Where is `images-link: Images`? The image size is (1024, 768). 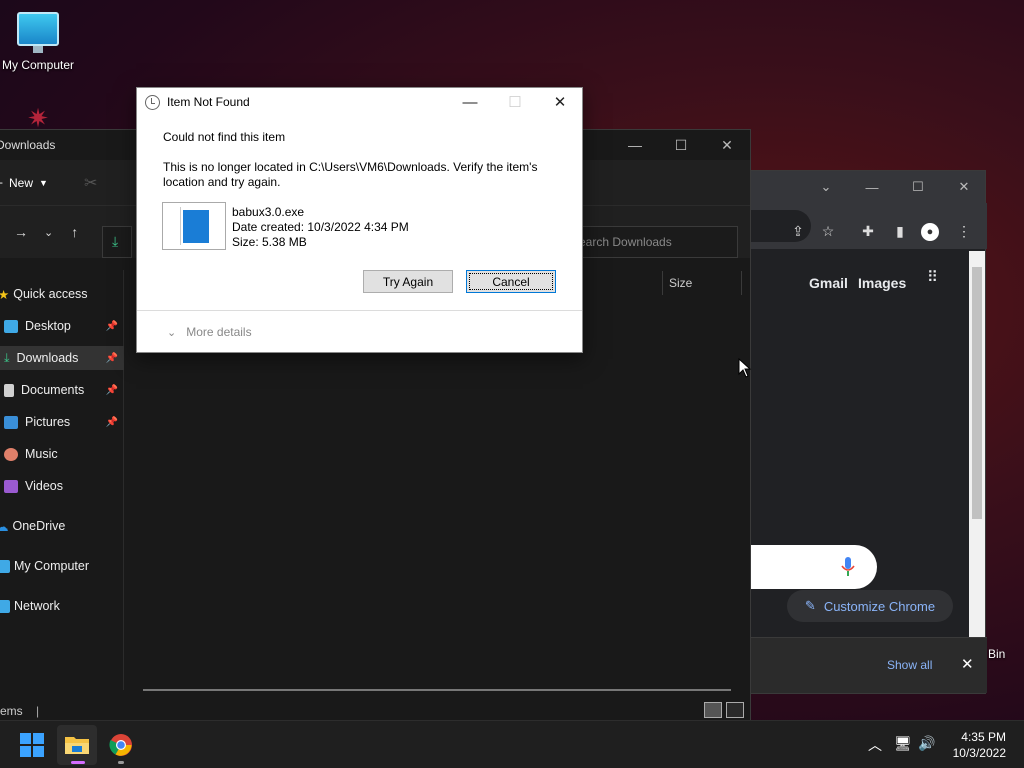
images-link: Images is located at coordinates (882, 283).